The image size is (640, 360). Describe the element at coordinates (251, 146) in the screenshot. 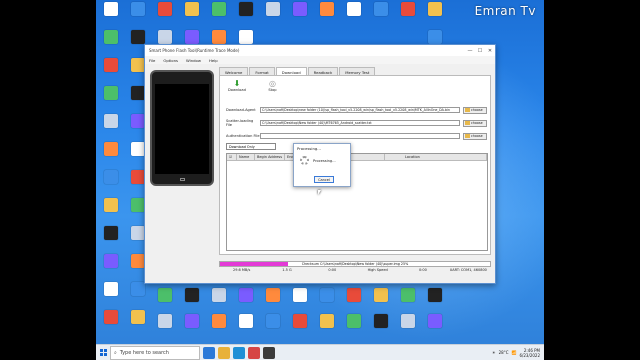

I see `mode-select: Download Only` at that location.